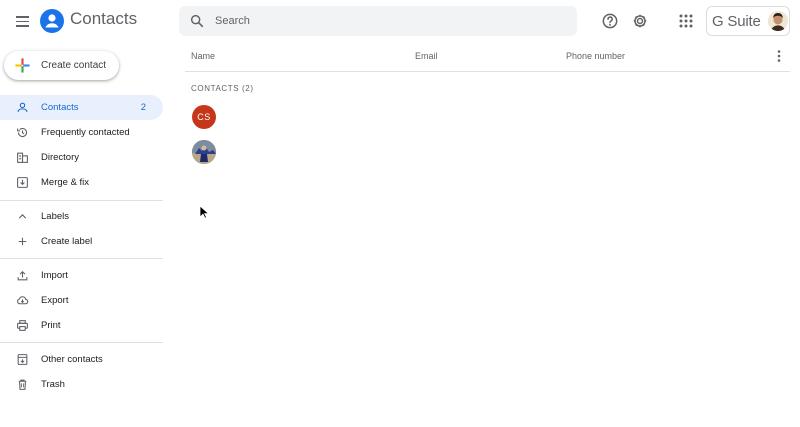  What do you see at coordinates (74, 65) in the screenshot?
I see `create-contact-label: Create contact` at bounding box center [74, 65].